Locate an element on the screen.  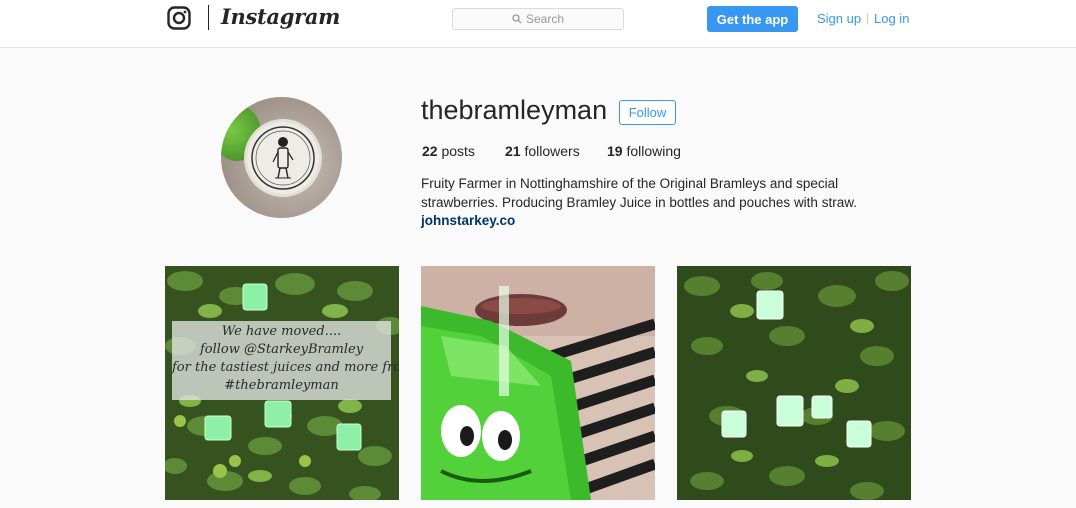
search-placeholder: Search is located at coordinates (545, 19).